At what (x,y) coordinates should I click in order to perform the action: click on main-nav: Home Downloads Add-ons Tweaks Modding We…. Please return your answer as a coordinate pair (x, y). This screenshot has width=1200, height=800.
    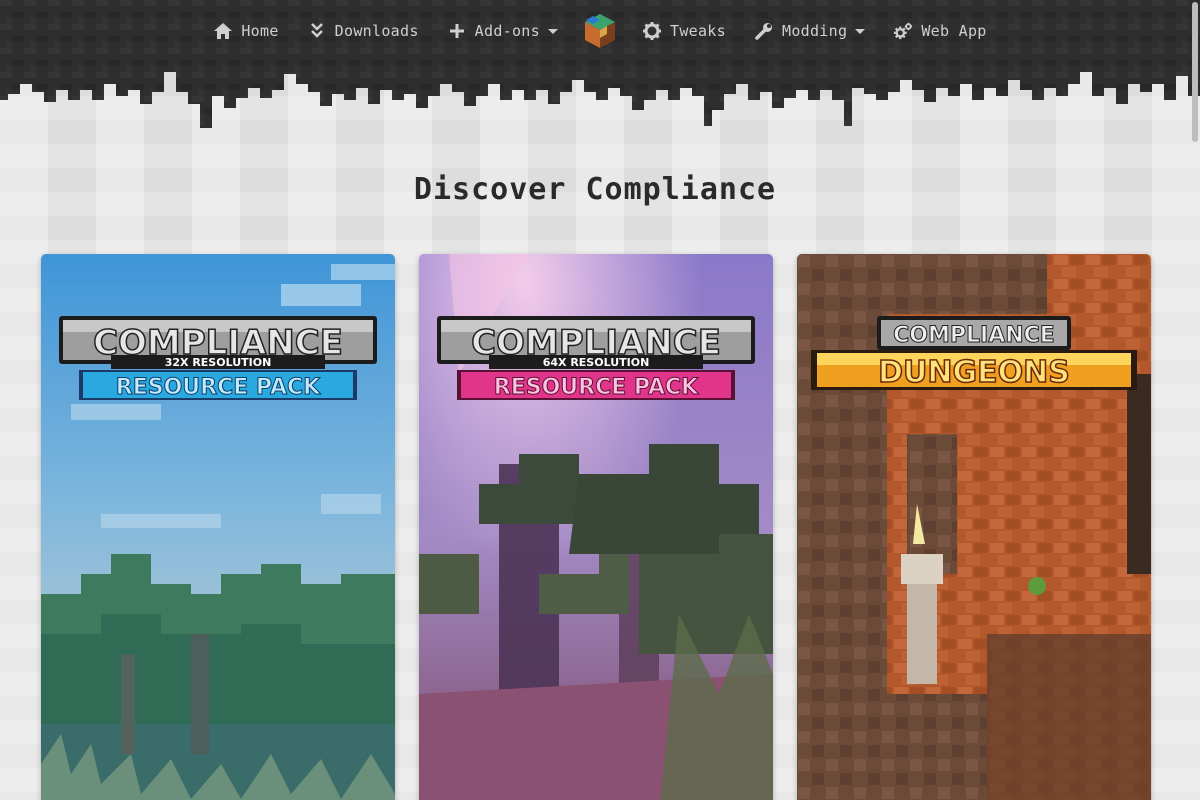
    Looking at the image, I should click on (600, 31).